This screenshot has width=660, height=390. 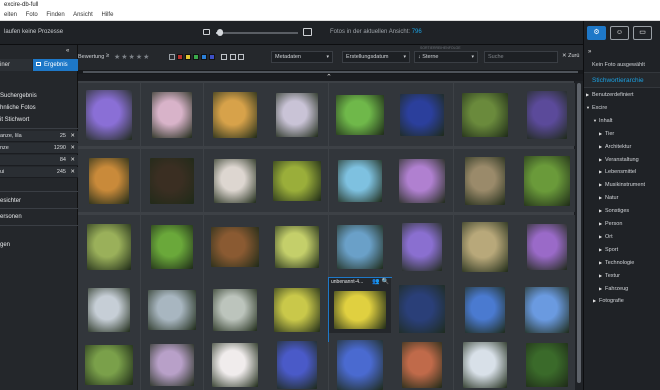 What do you see at coordinates (224, 57) in the screenshot?
I see `flag-filter-icon` at bounding box center [224, 57].